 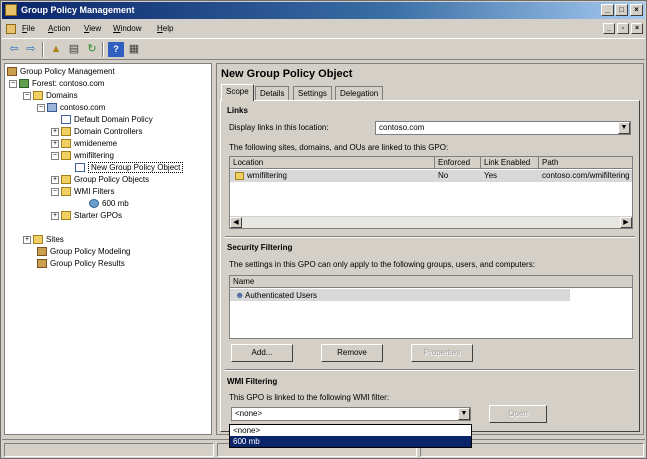 What do you see at coordinates (503, 128) in the screenshot?
I see `location-combo: contoso.com ▼` at bounding box center [503, 128].